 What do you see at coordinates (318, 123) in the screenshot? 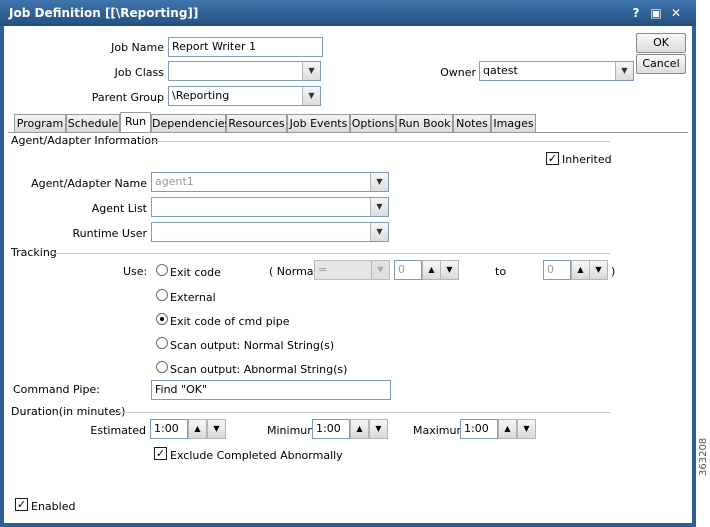
I see `tab-job-events: Job Events` at bounding box center [318, 123].